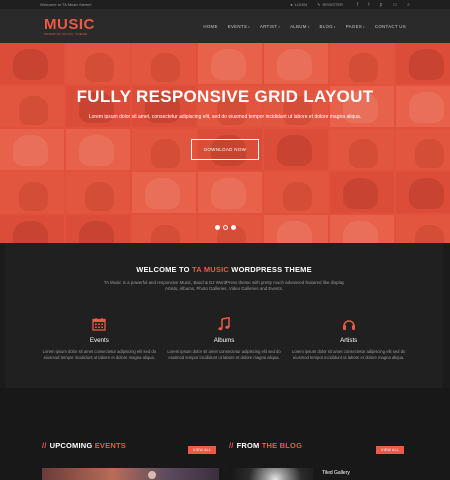 The height and width of the screenshot is (480, 450). Describe the element at coordinates (225, 96) in the screenshot. I see `hero-title: FULLY RESPONSIVE GRID LAYOUT` at that location.